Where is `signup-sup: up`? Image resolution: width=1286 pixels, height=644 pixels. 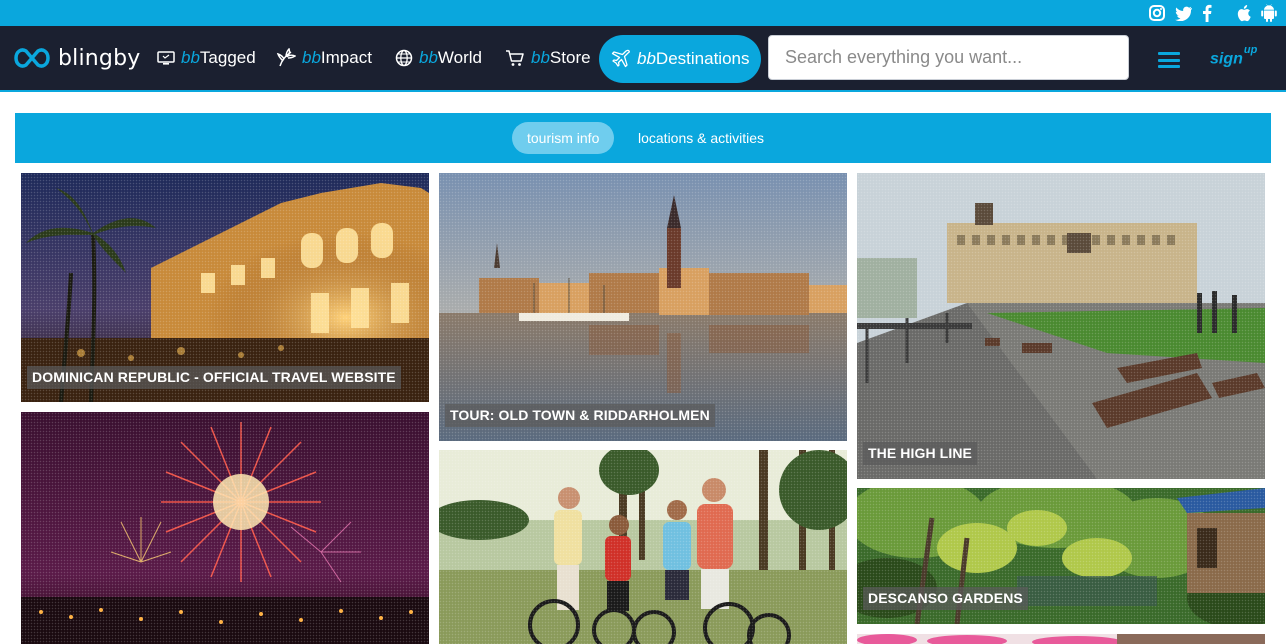 signup-sup: up is located at coordinates (1250, 50).